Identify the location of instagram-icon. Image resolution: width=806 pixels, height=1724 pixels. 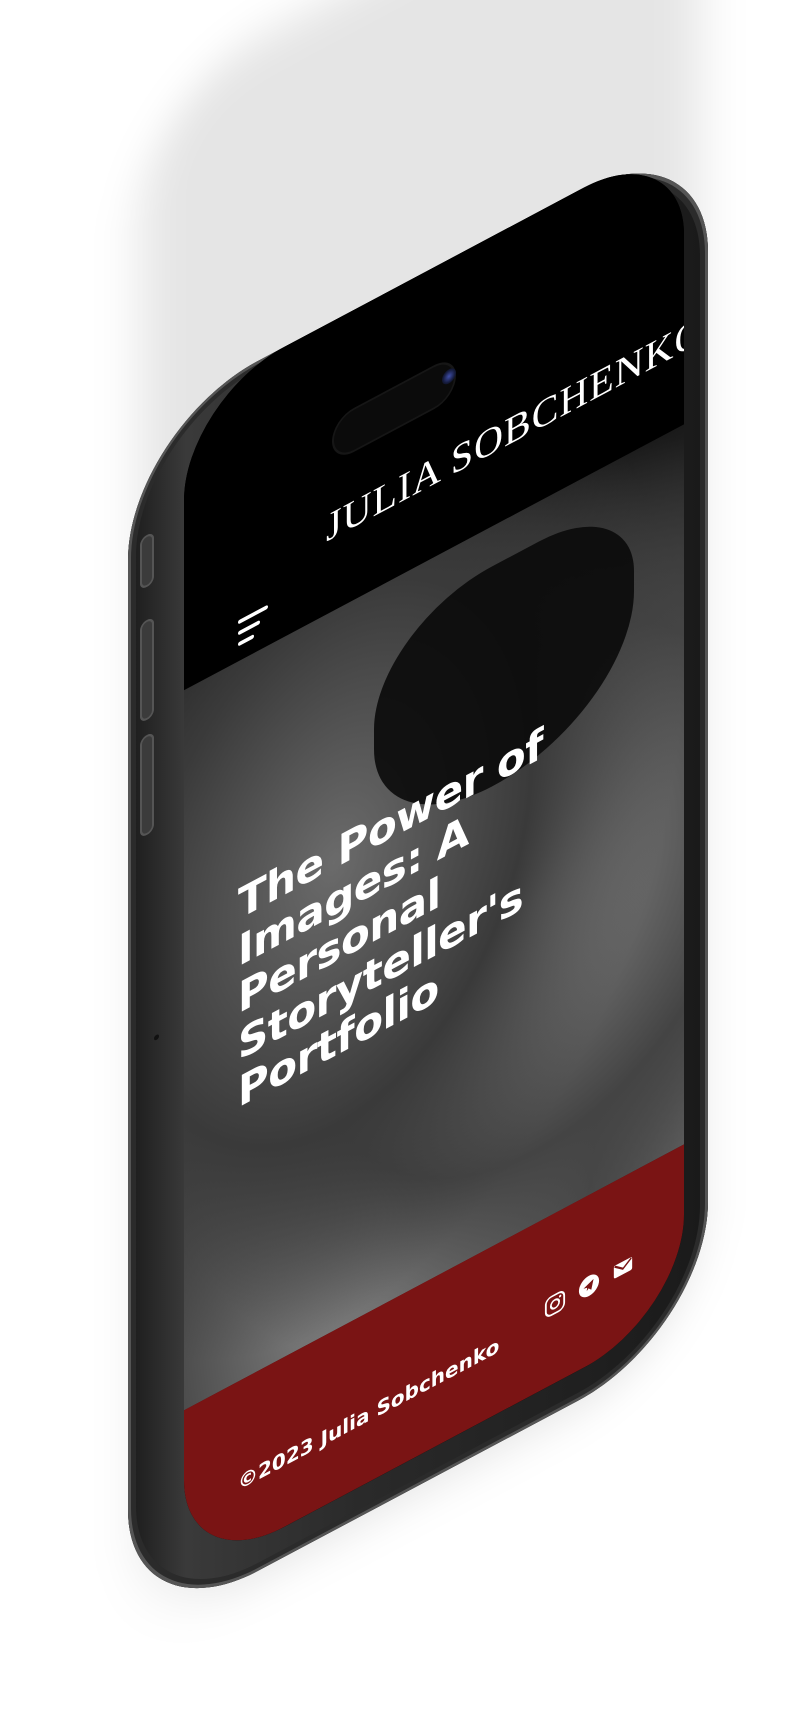
(555, 1304).